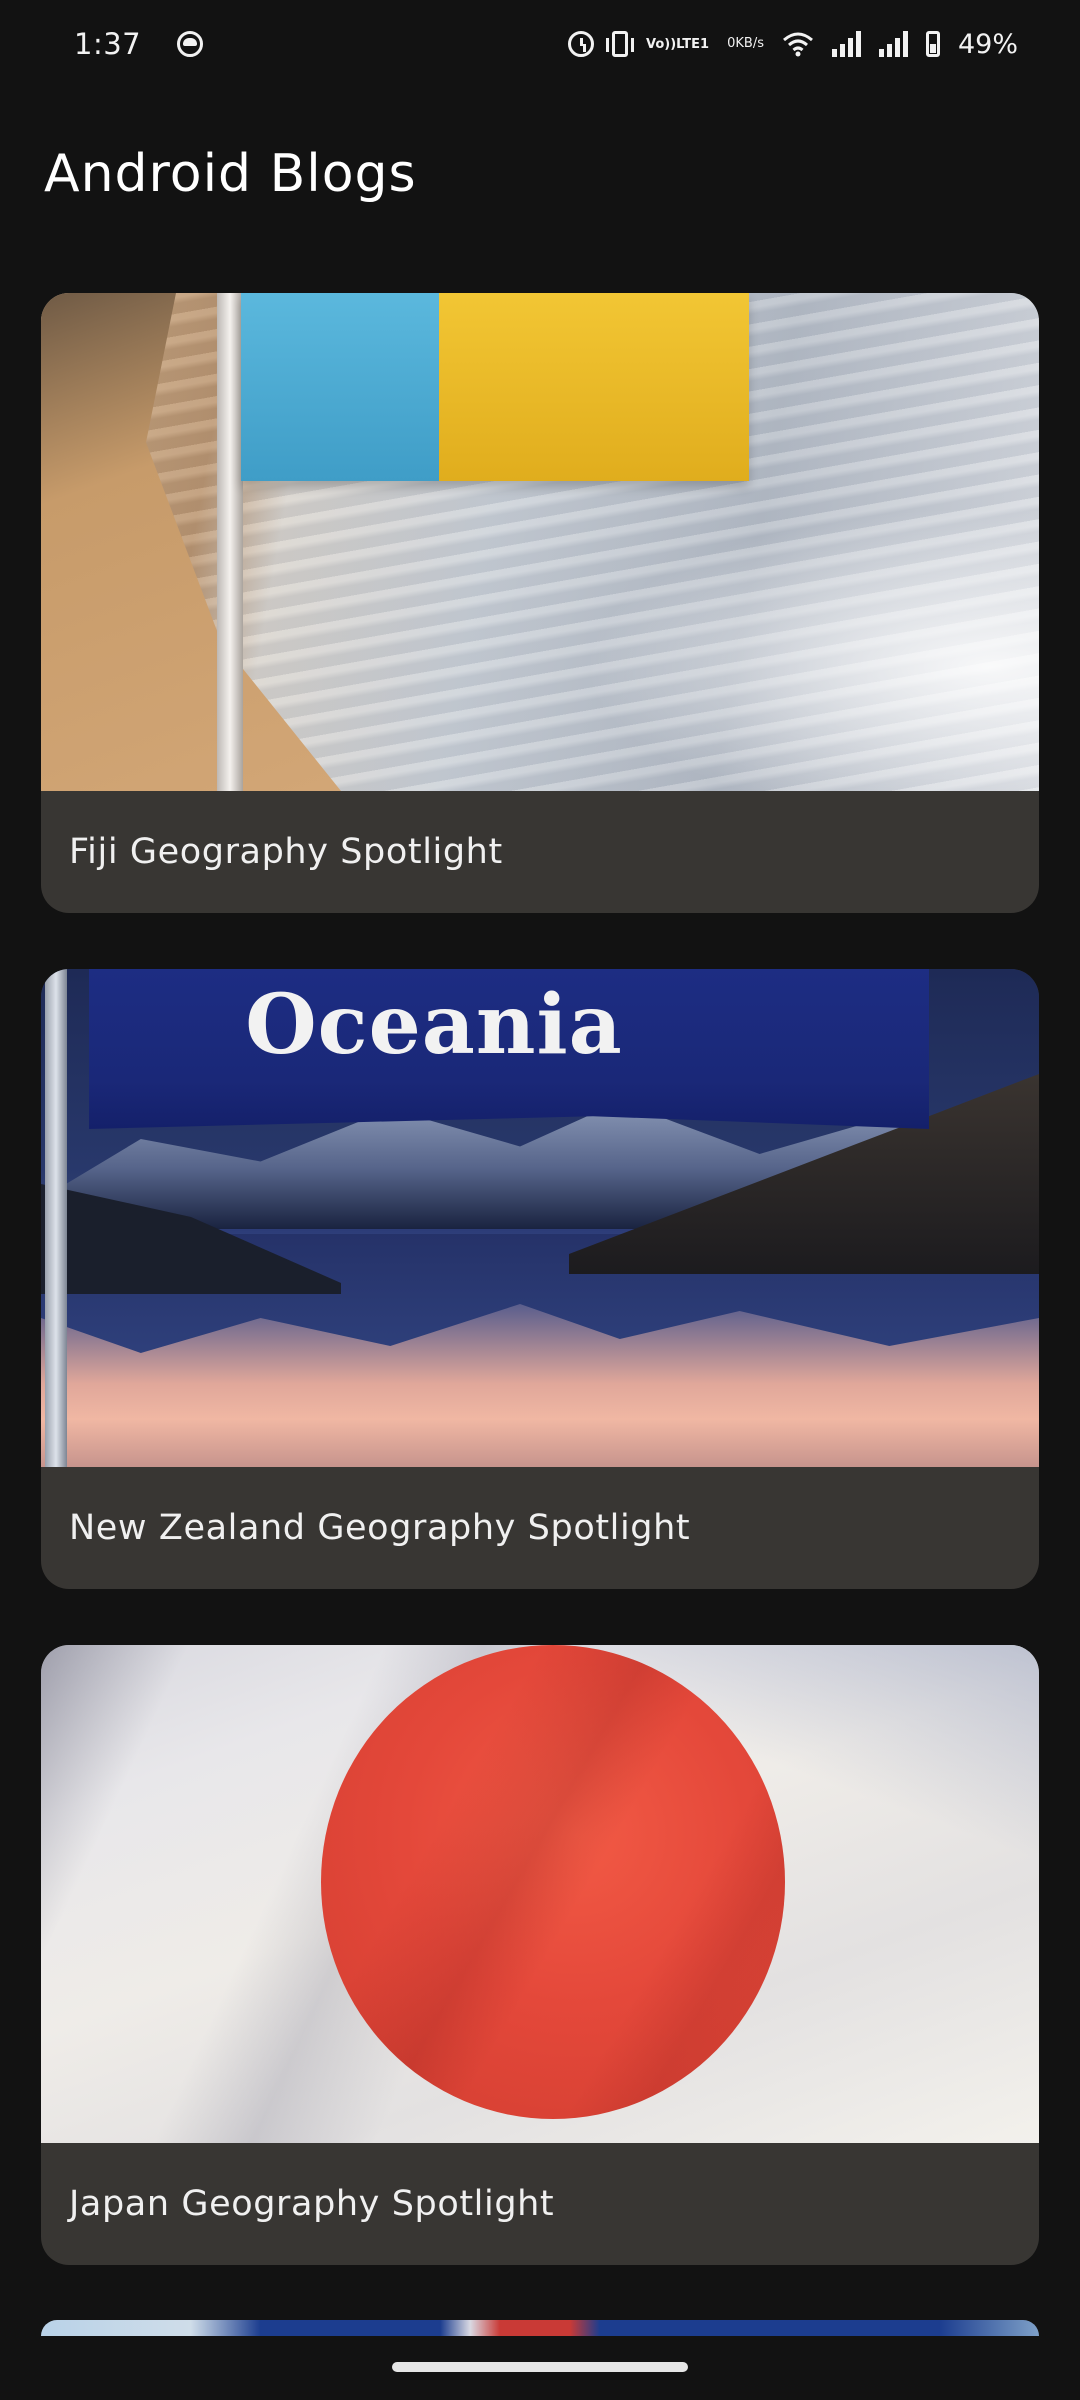 The width and height of the screenshot is (1080, 2400). What do you see at coordinates (798, 44) in the screenshot?
I see `wifi-icon` at bounding box center [798, 44].